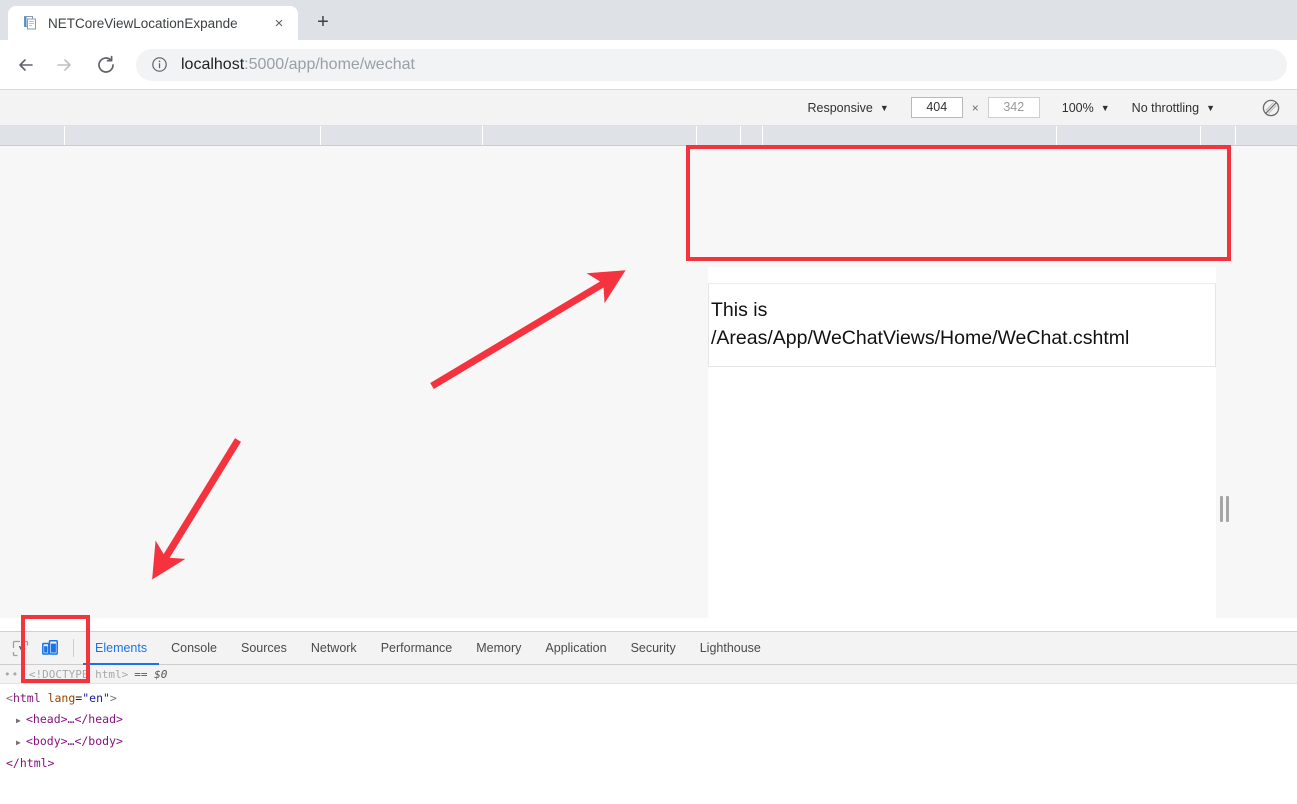  What do you see at coordinates (958, 203) in the screenshot?
I see `device-toggle-highlight-viewport` at bounding box center [958, 203].